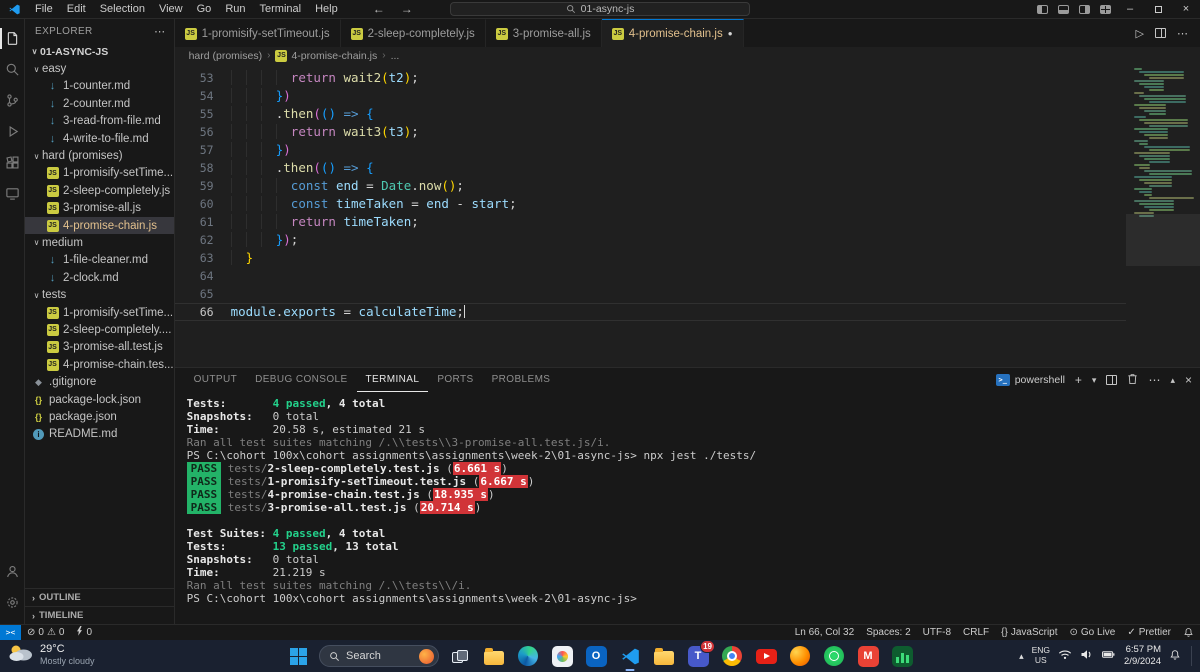 Image resolution: width=1200 pixels, height=672 pixels. I want to click on minimap, so click(1163, 215).